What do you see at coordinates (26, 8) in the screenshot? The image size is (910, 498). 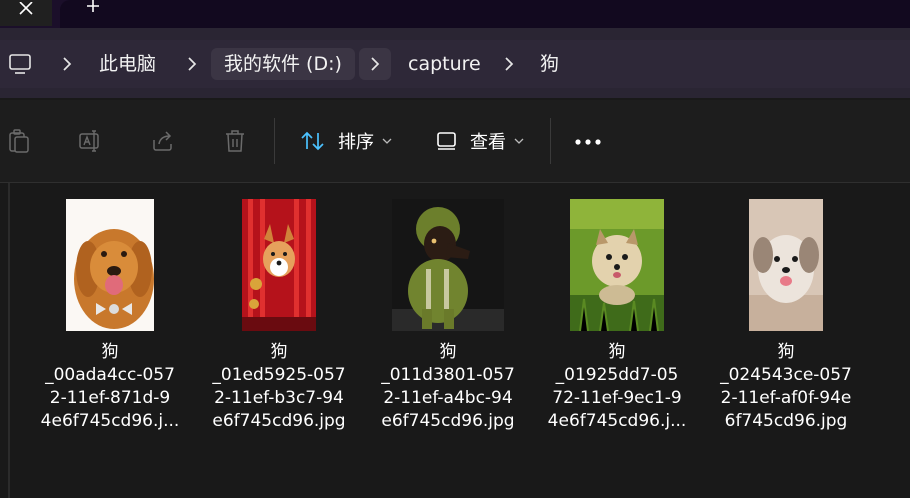 I see `close-icon` at bounding box center [26, 8].